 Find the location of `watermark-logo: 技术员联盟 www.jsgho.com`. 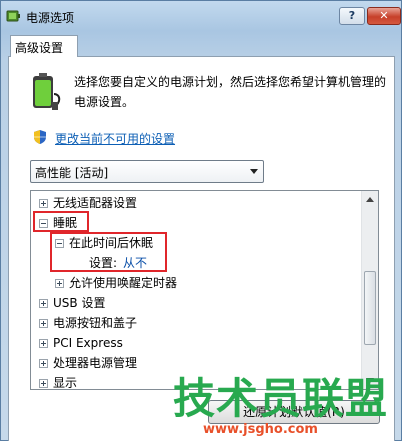

watermark-logo: 技术员联盟 www.jsgho.com is located at coordinates (287, 408).